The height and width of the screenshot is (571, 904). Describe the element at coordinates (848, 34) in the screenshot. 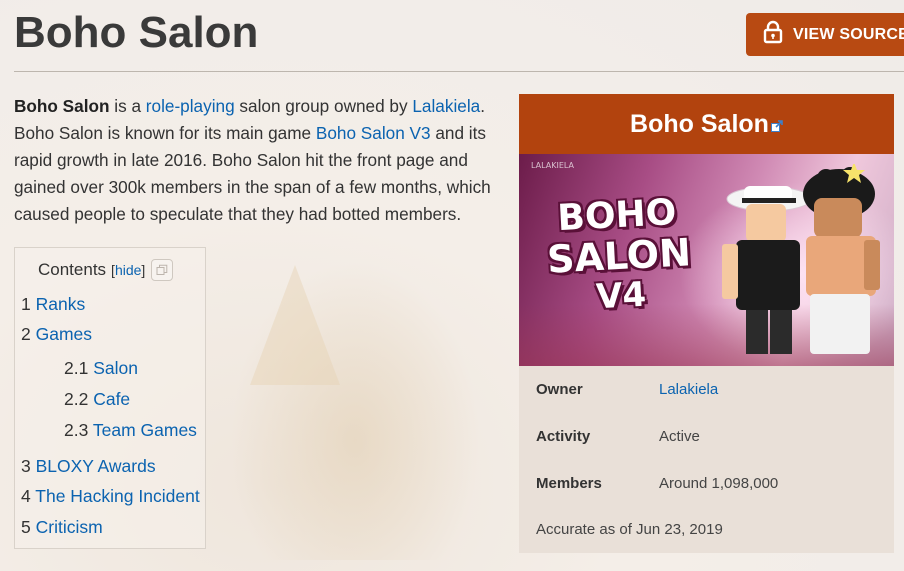

I see `view-source-label: VIEW SOURCE` at that location.